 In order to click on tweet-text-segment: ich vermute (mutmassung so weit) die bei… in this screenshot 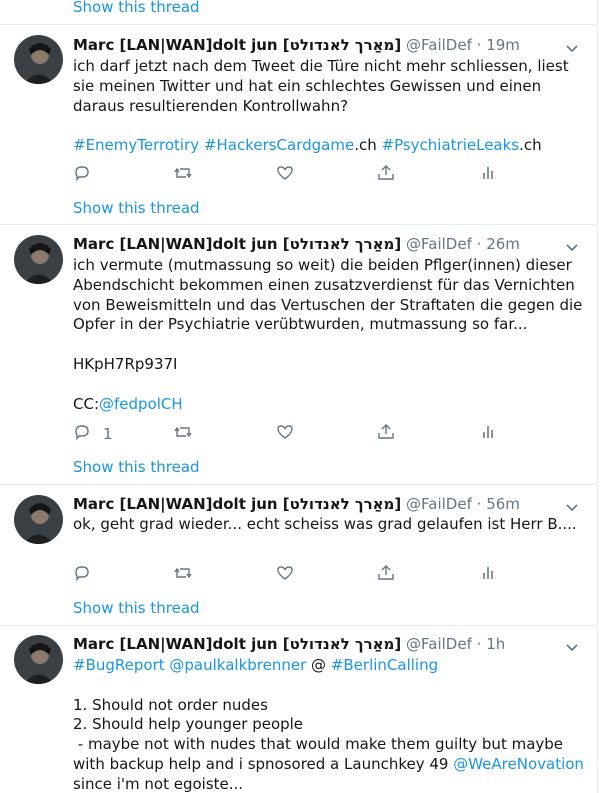, I will do `click(330, 295)`.